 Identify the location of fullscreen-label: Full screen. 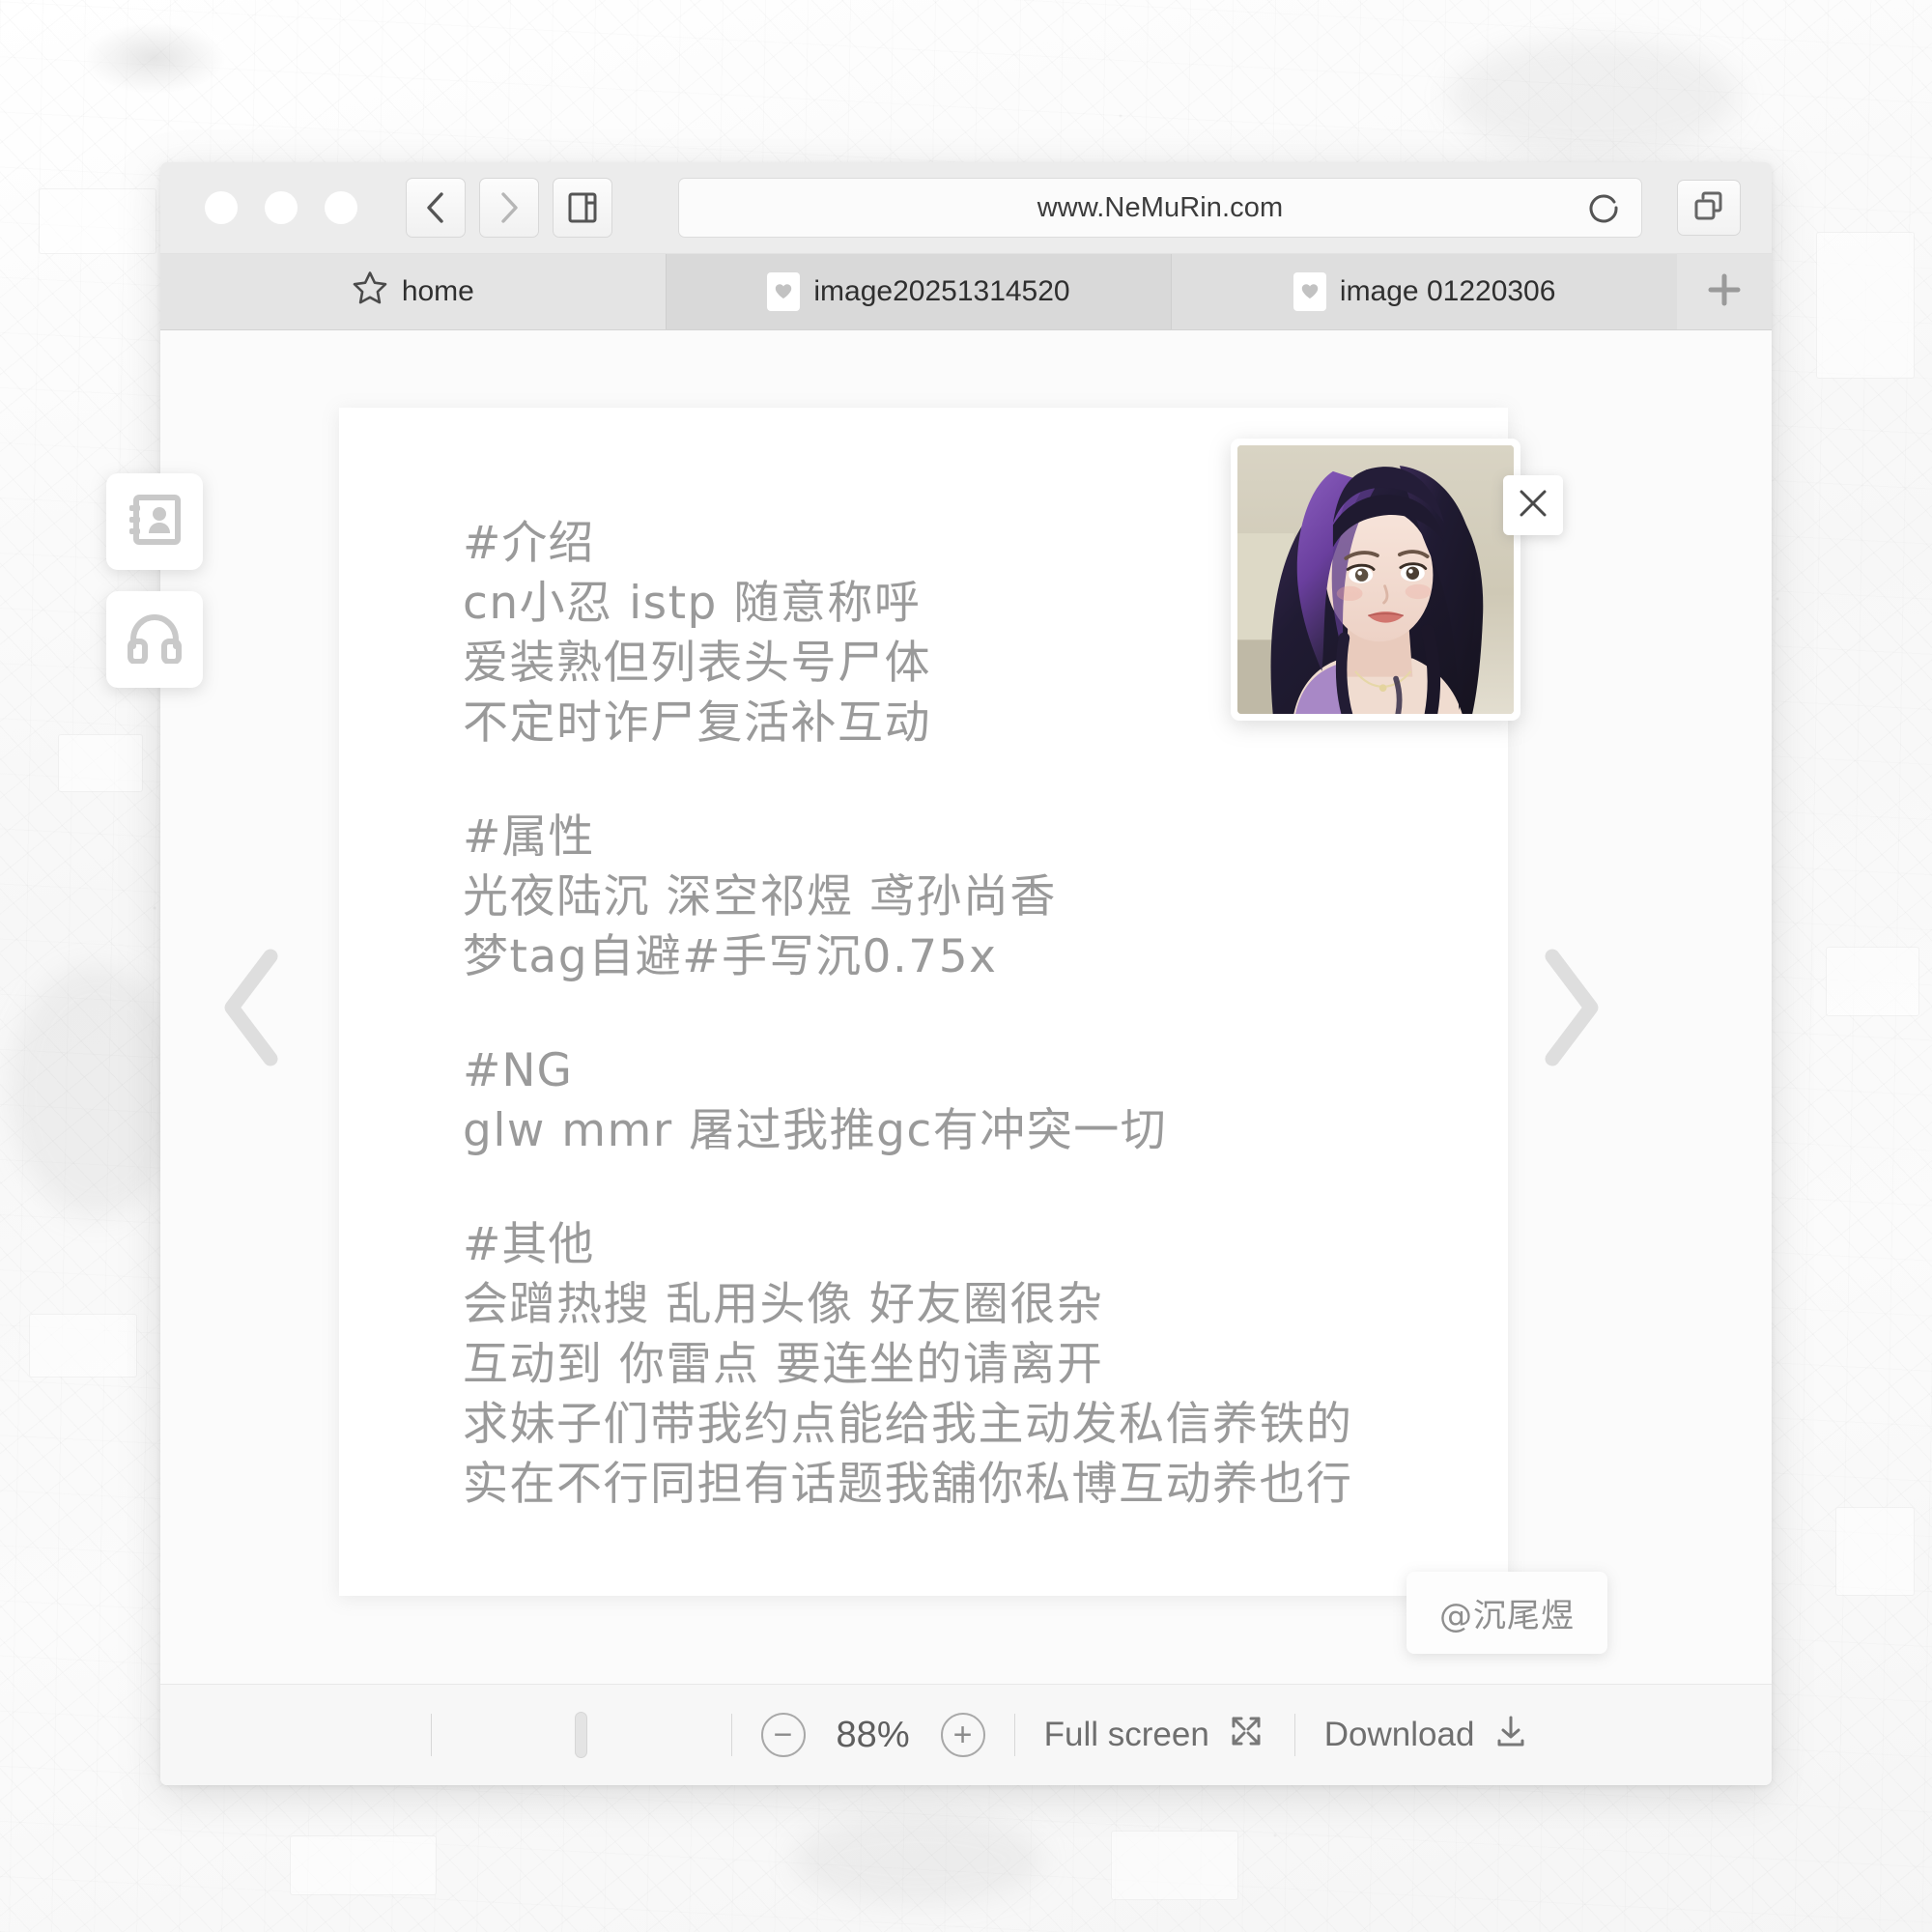
(1126, 1734).